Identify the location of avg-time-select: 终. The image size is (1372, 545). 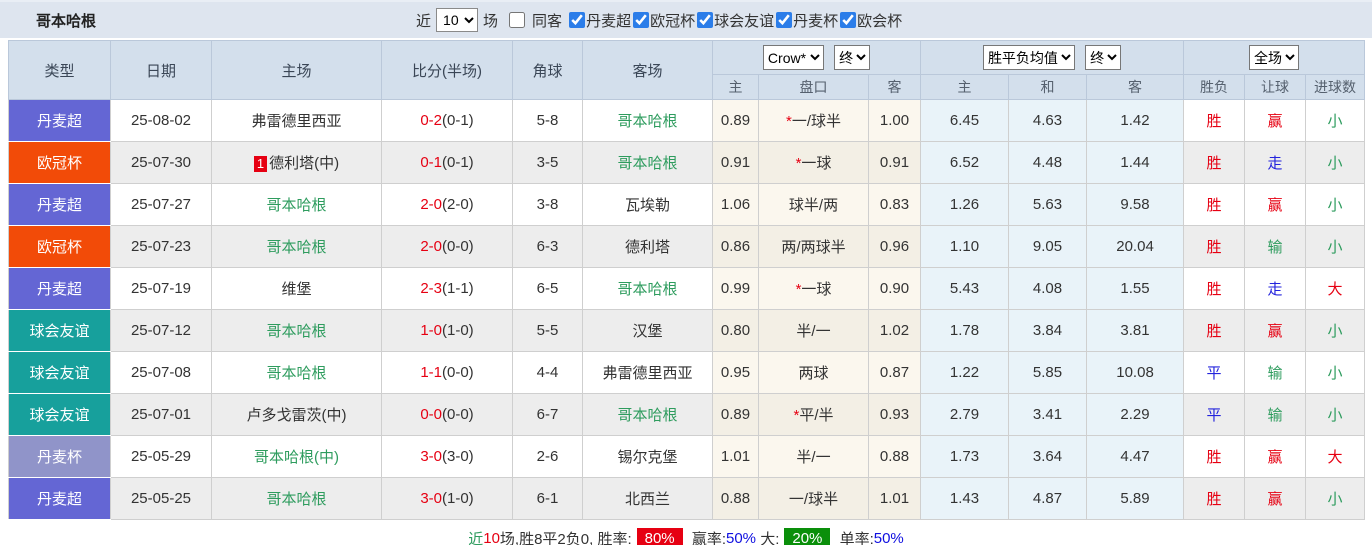
(1103, 57).